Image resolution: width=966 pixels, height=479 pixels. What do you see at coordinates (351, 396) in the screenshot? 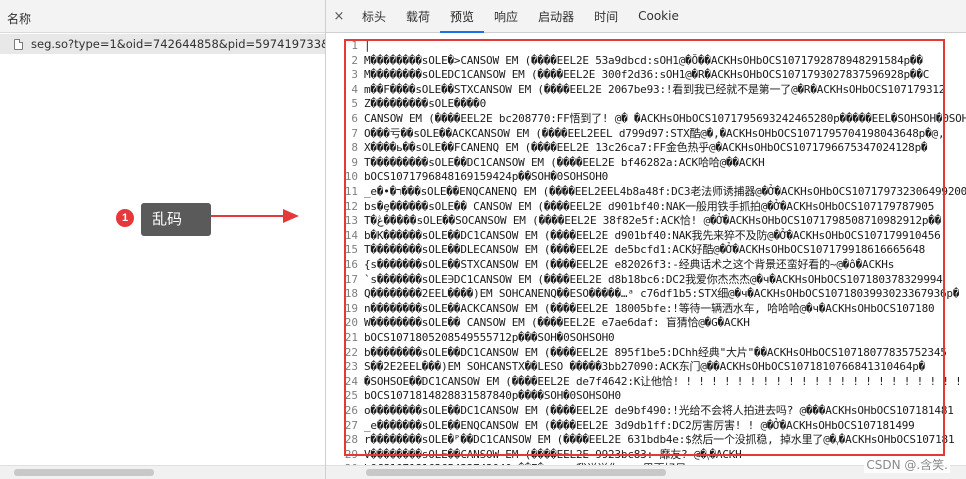
I see `line-number: 25` at bounding box center [351, 396].